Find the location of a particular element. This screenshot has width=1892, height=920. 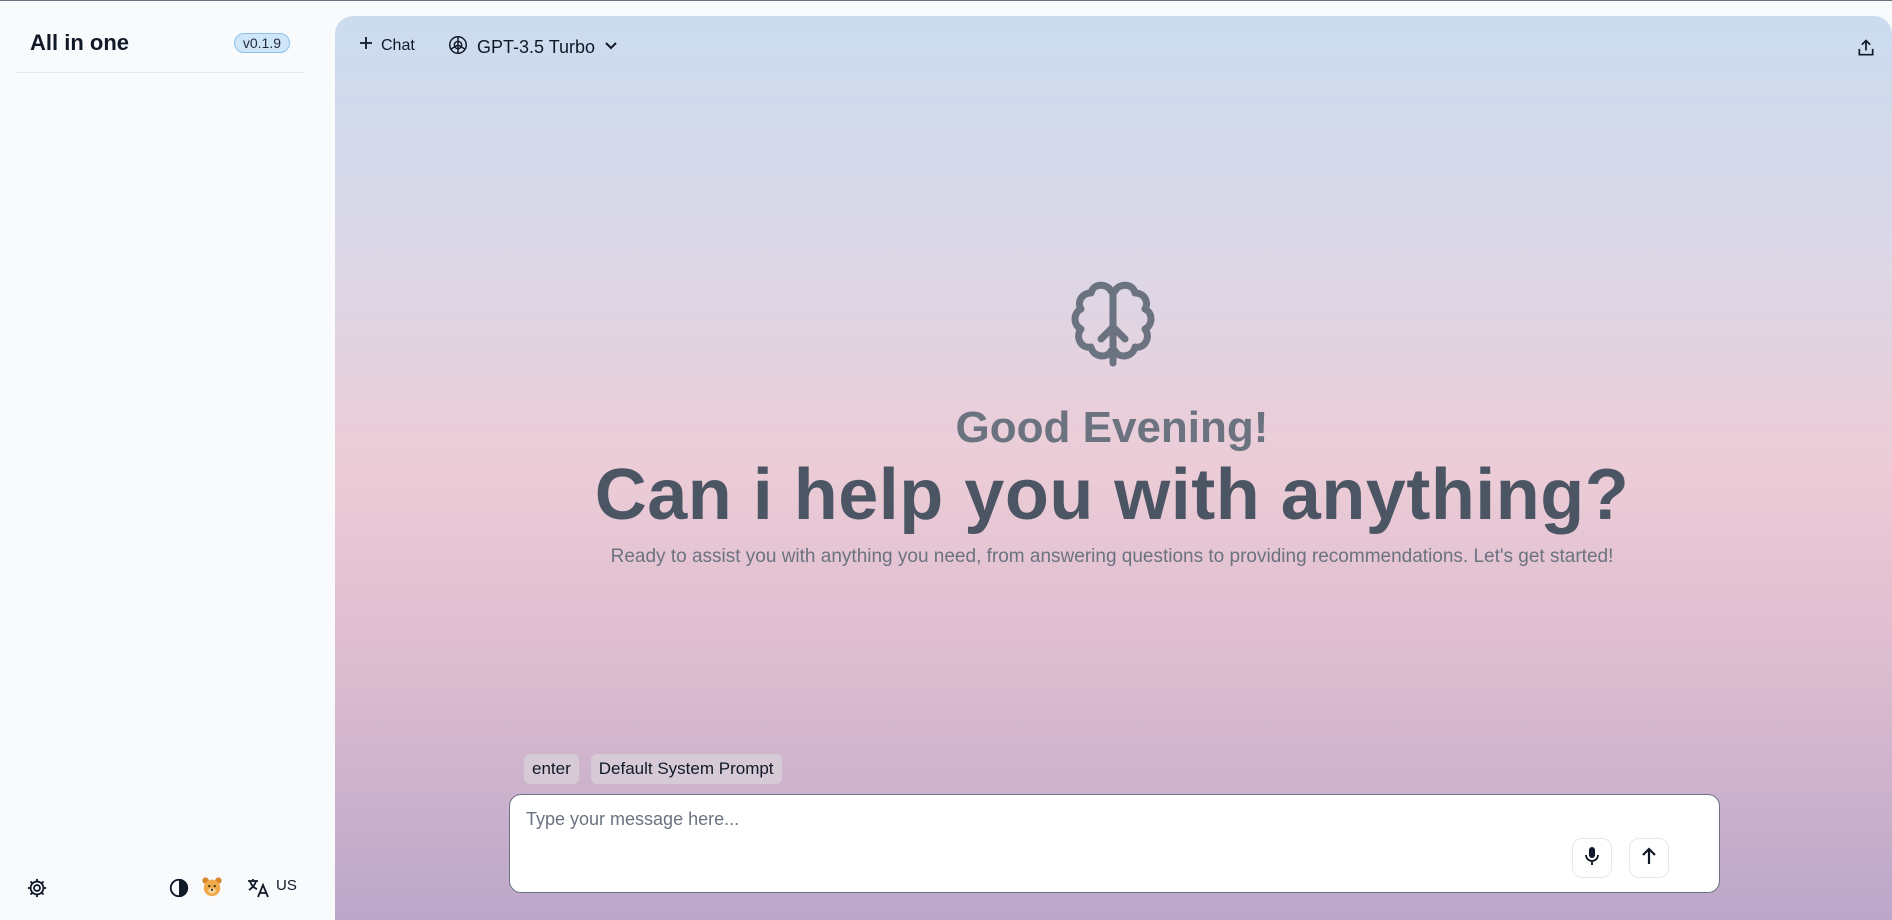

message-composer is located at coordinates (1114, 843).